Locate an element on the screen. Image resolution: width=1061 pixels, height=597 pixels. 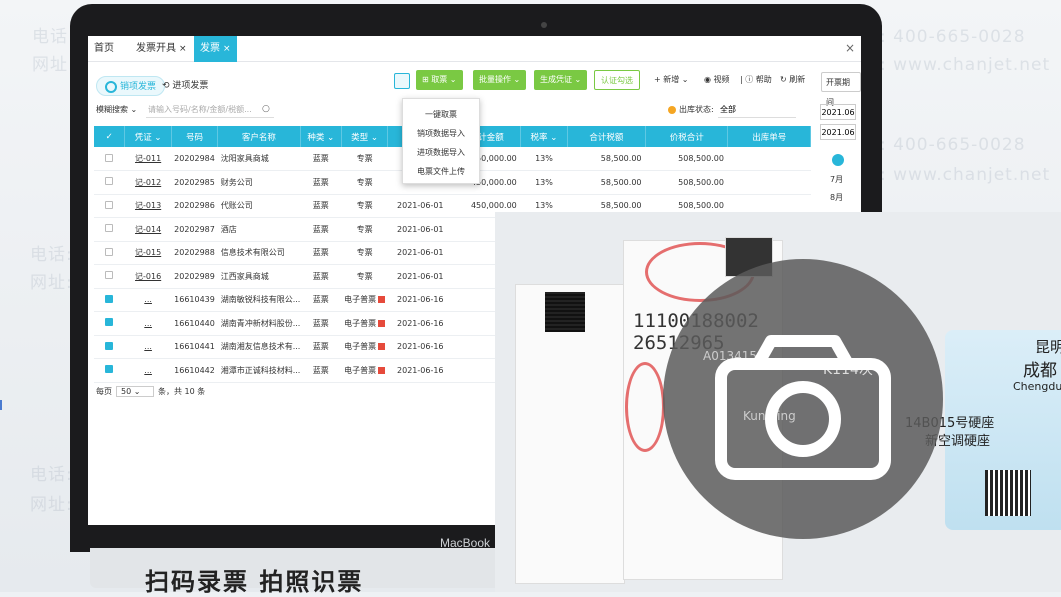
cell-text: 记-012 is located at coordinates (148, 182).